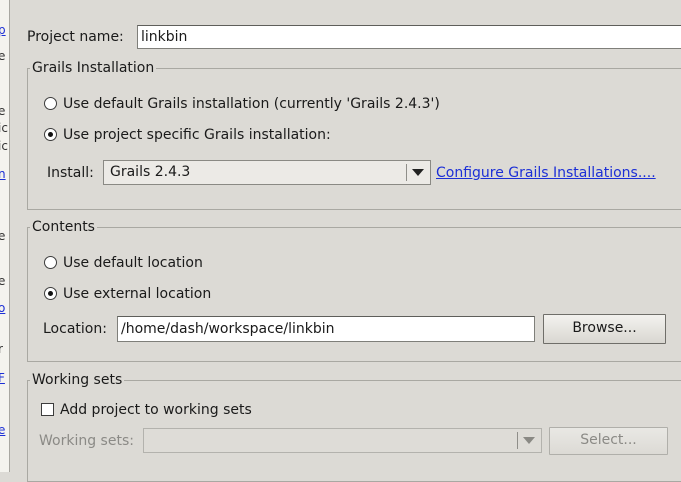 The image size is (681, 482). I want to click on project-name-input: linkbin, so click(409, 37).